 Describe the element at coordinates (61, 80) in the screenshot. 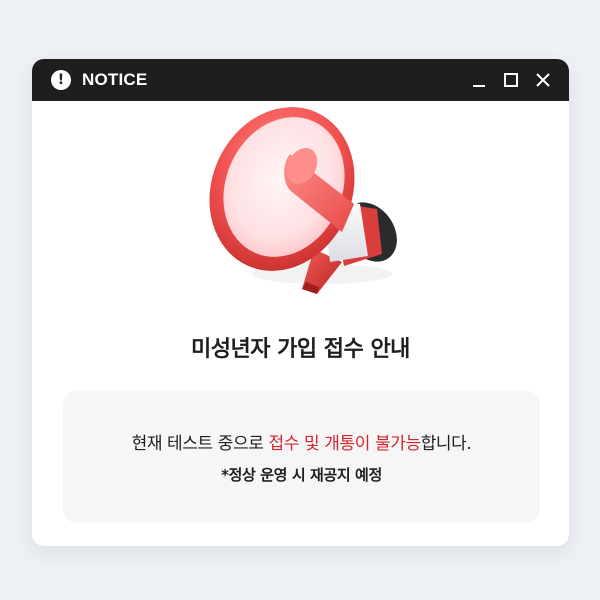

I see `exclamation-circle-icon: !` at that location.